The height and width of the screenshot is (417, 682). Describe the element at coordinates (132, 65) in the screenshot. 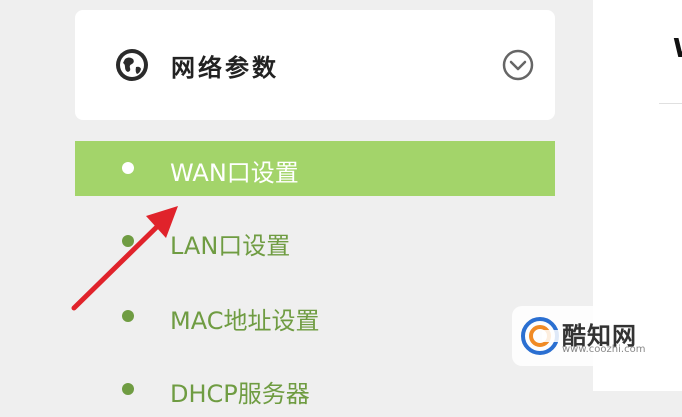

I see `globe-icon` at that location.